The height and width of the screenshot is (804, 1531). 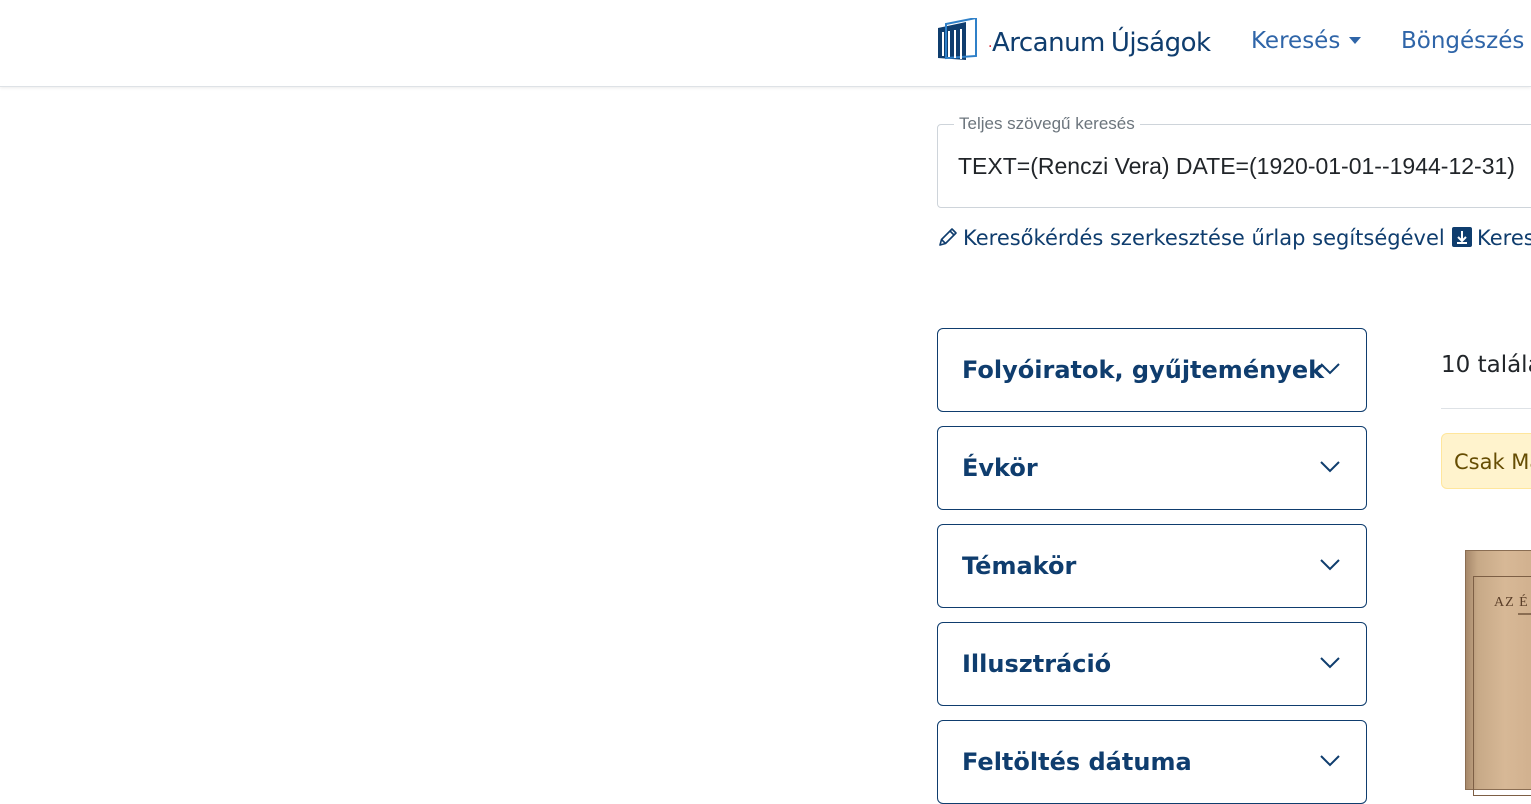 I want to click on facet-upload-date: Feltöltés dátuma, so click(x=1152, y=762).